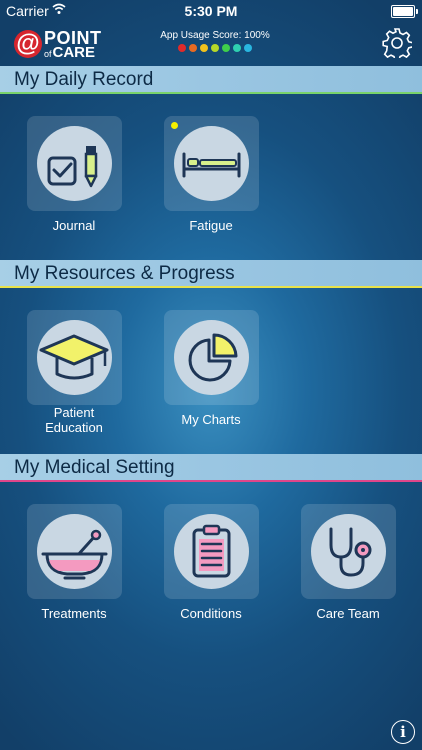  I want to click on pie-chart-icon, so click(213, 357).